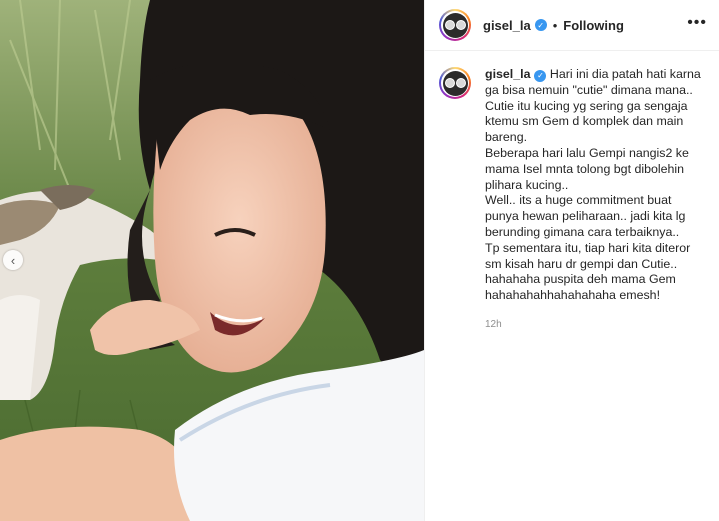 The image size is (719, 521). I want to click on avatar-image, so click(455, 25).